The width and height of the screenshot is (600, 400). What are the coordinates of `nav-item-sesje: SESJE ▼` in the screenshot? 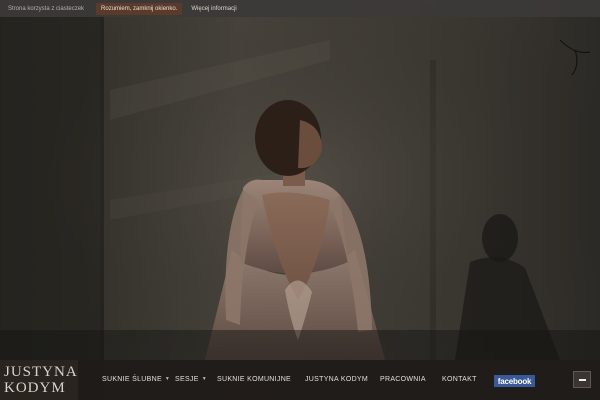 It's located at (191, 379).